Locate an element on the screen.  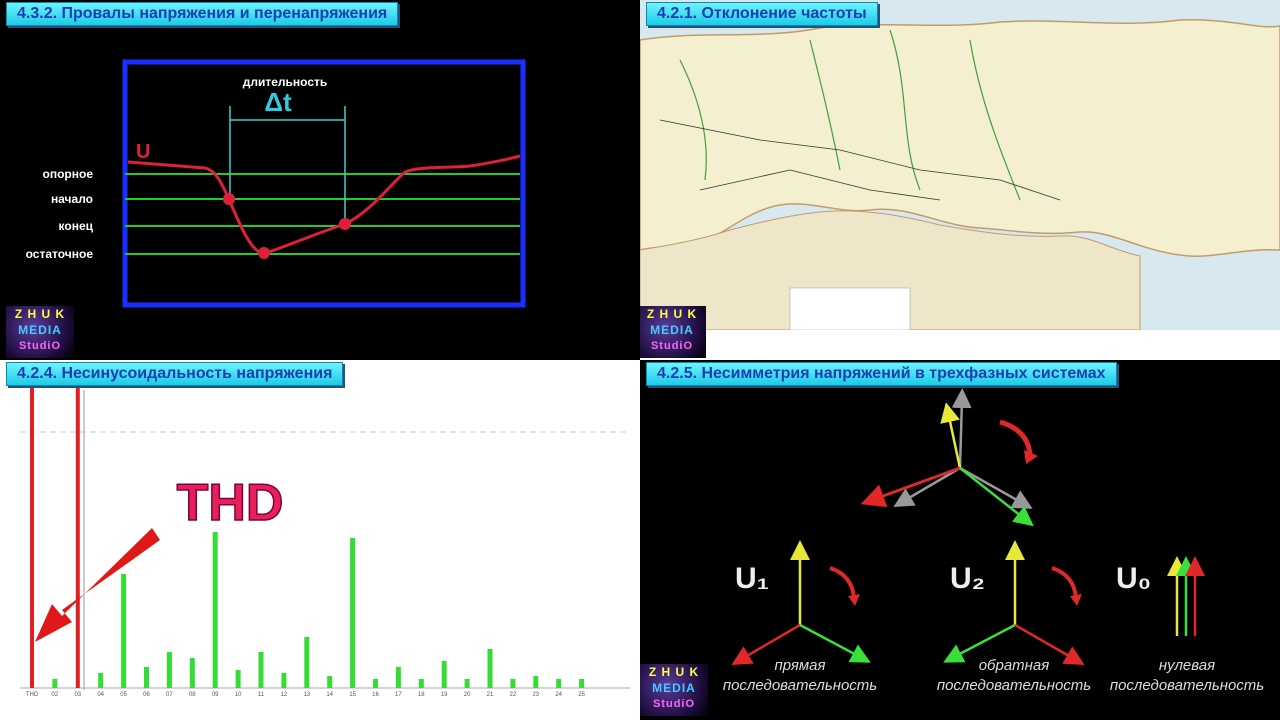
rotation-arrow-u2 is located at coordinates (1064, 582).